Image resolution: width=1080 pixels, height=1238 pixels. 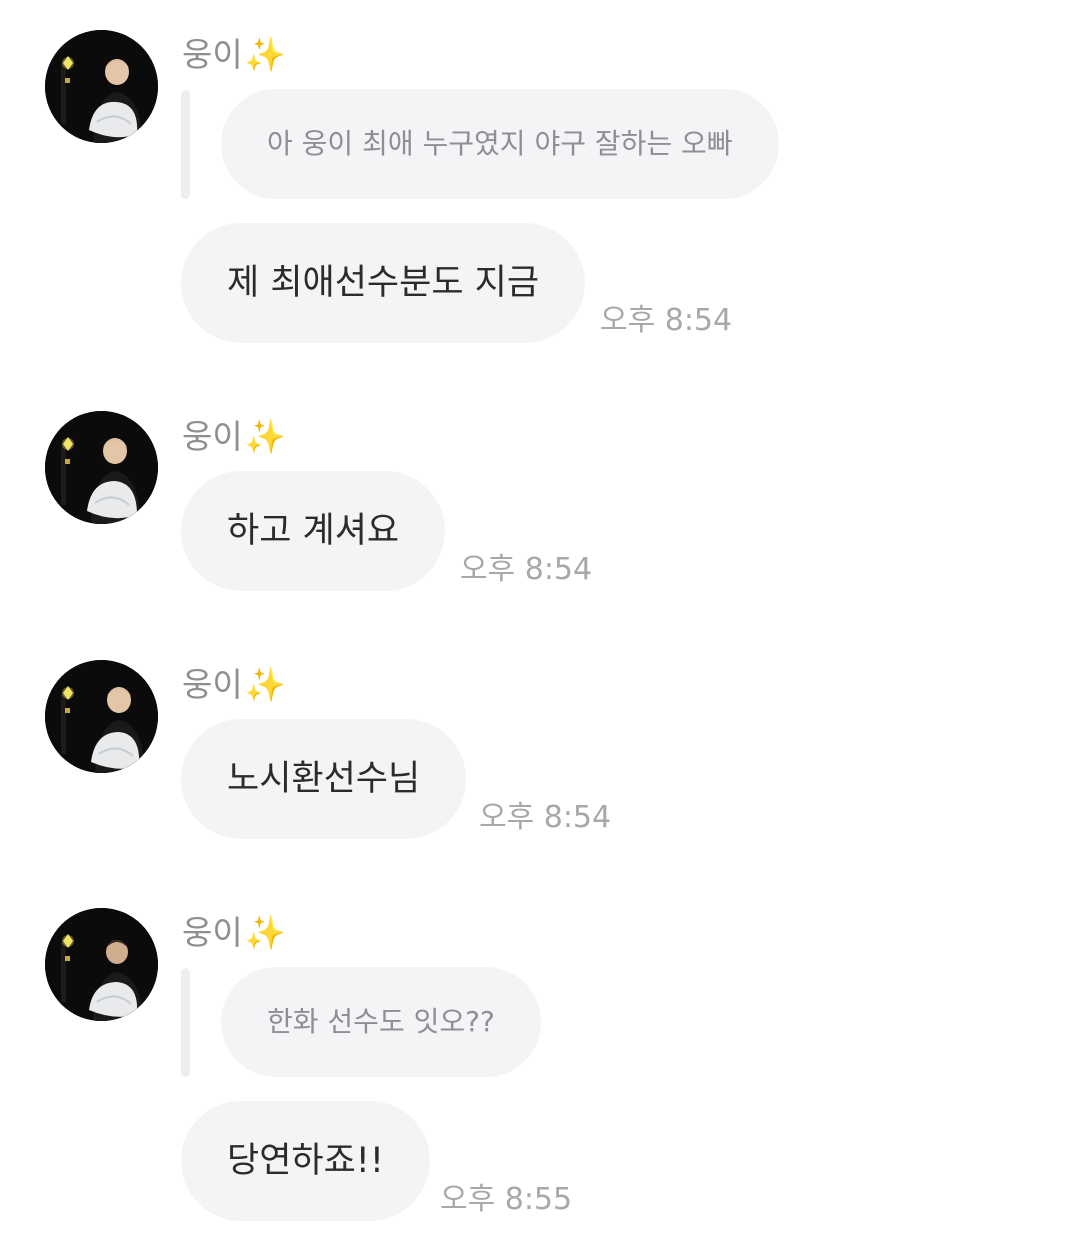 What do you see at coordinates (305, 1161) in the screenshot?
I see `message-bubble: 당연하죠!!` at bounding box center [305, 1161].